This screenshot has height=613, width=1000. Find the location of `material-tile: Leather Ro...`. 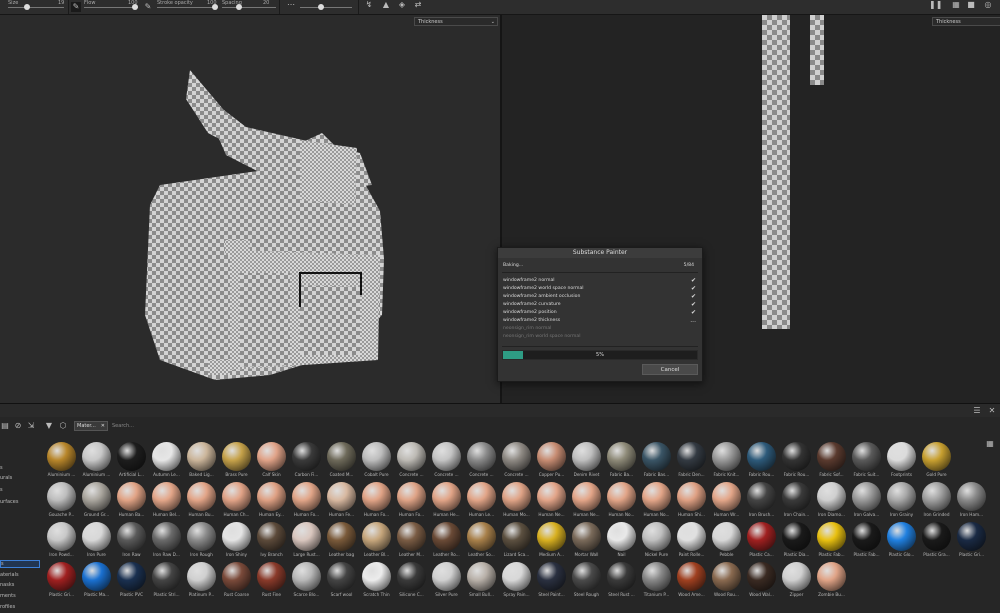

material-tile: Leather Ro... is located at coordinates (446, 540).